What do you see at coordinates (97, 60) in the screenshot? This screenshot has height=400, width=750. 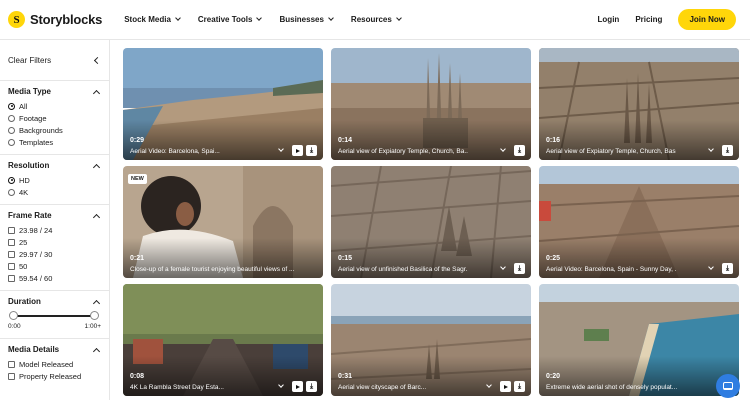 I see `collapse-sidebar-icon` at bounding box center [97, 60].